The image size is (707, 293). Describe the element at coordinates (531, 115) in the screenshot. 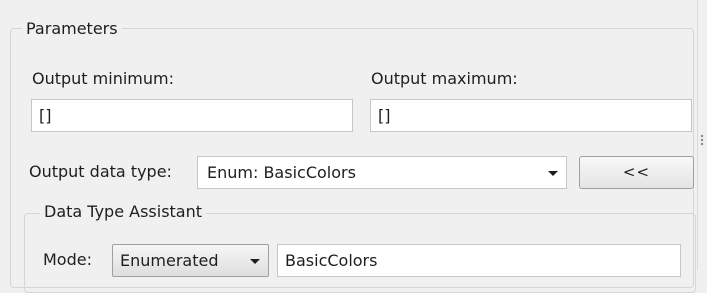

I see `output-maximum-field` at that location.